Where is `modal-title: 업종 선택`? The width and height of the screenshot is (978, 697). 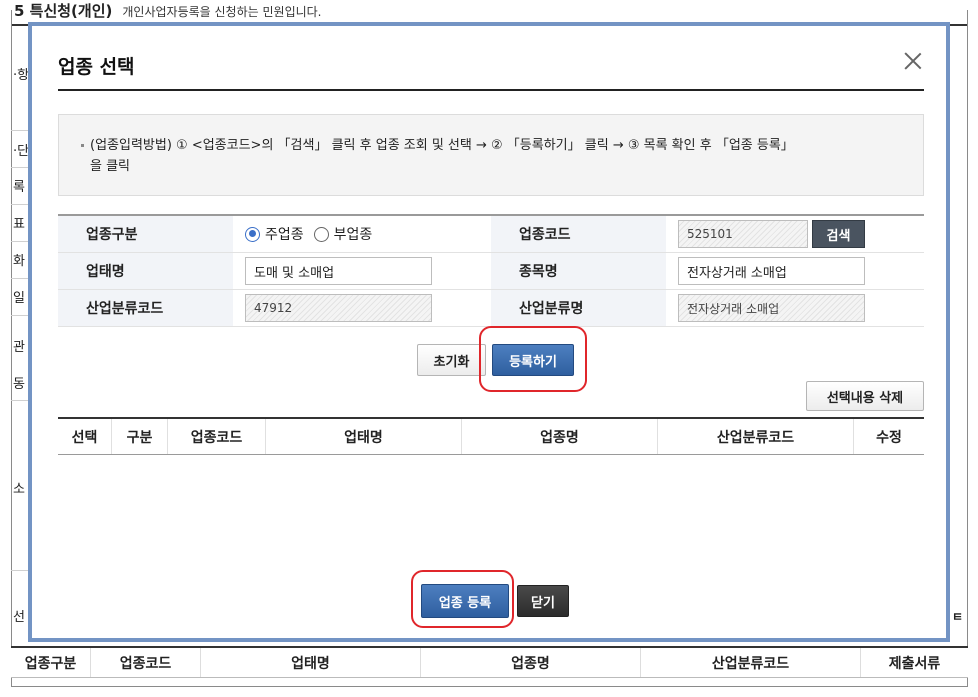 modal-title: 업종 선택 is located at coordinates (96, 67).